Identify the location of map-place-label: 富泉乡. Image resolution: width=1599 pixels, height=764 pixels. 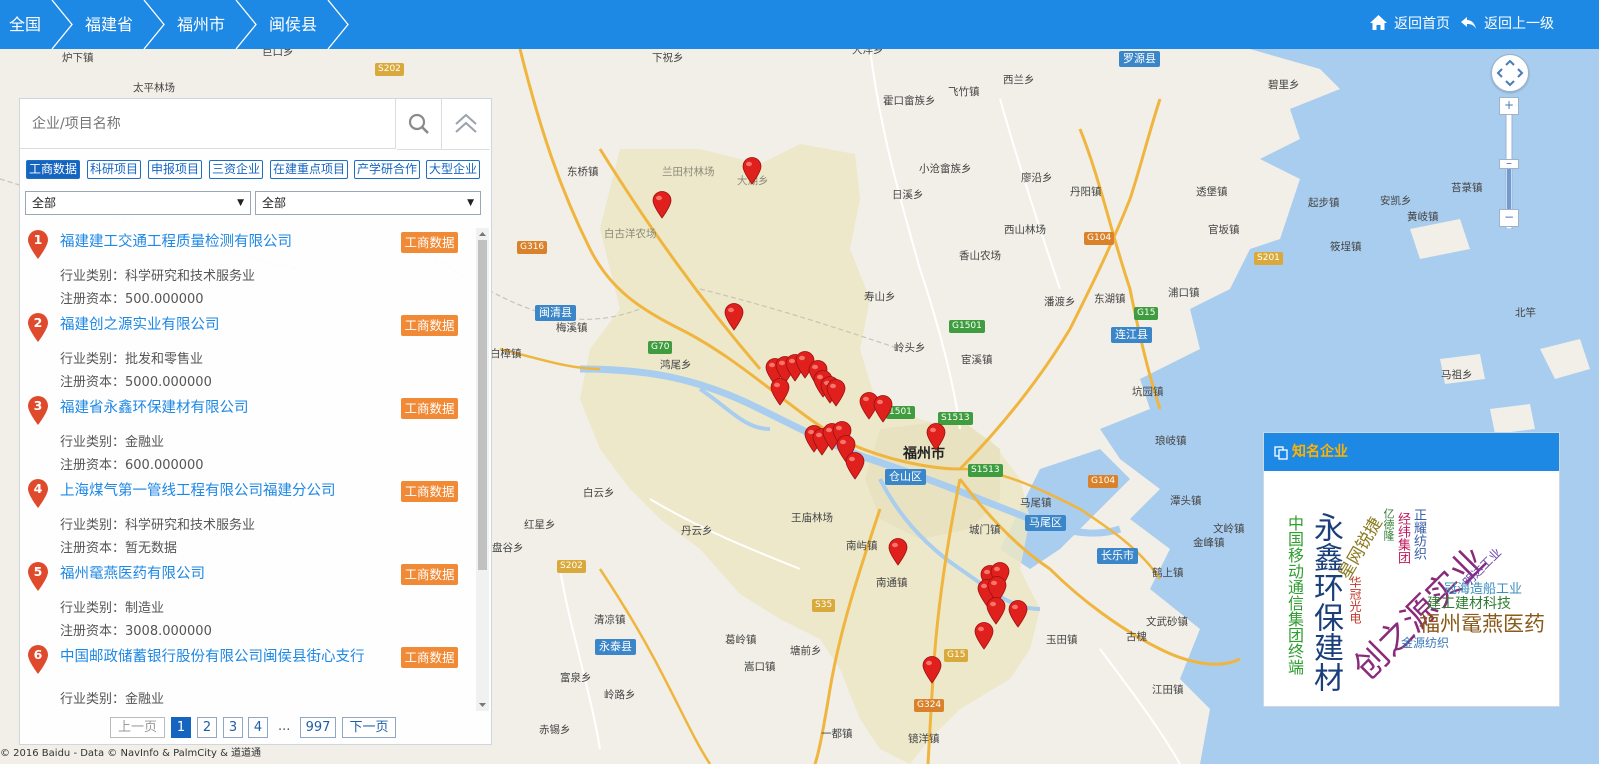
(576, 678).